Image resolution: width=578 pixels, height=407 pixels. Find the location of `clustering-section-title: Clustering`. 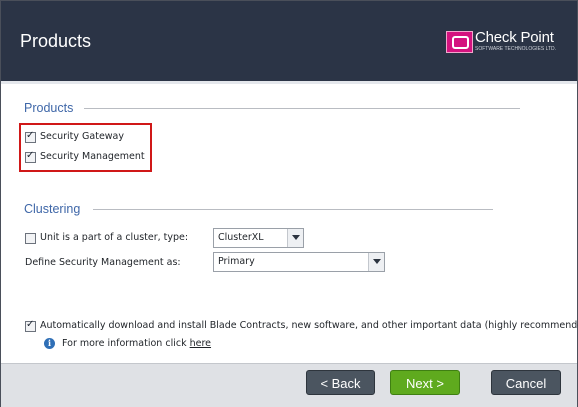

clustering-section-title: Clustering is located at coordinates (52, 209).